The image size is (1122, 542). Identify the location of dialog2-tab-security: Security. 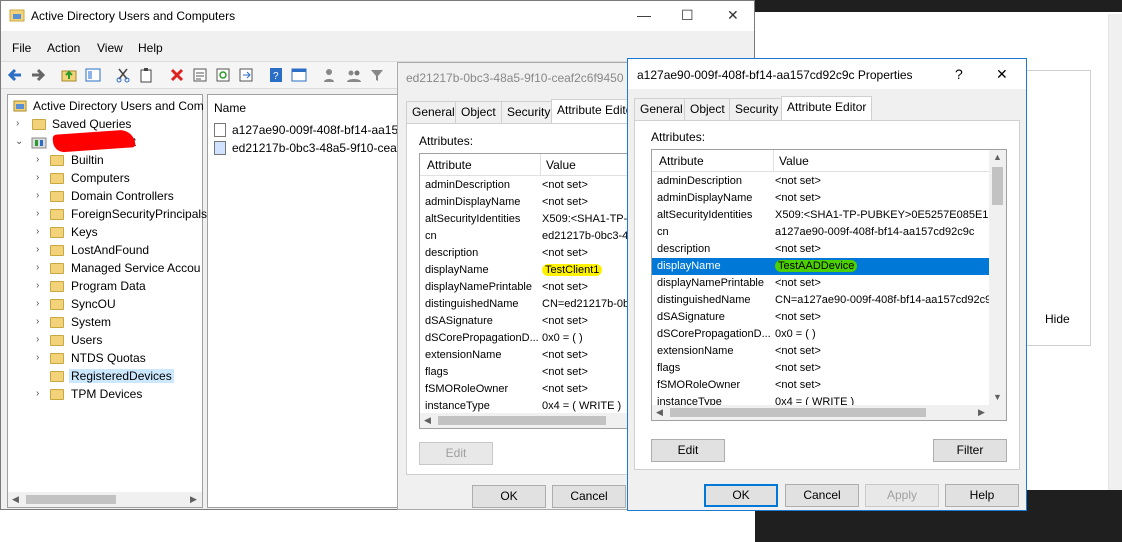
(757, 109).